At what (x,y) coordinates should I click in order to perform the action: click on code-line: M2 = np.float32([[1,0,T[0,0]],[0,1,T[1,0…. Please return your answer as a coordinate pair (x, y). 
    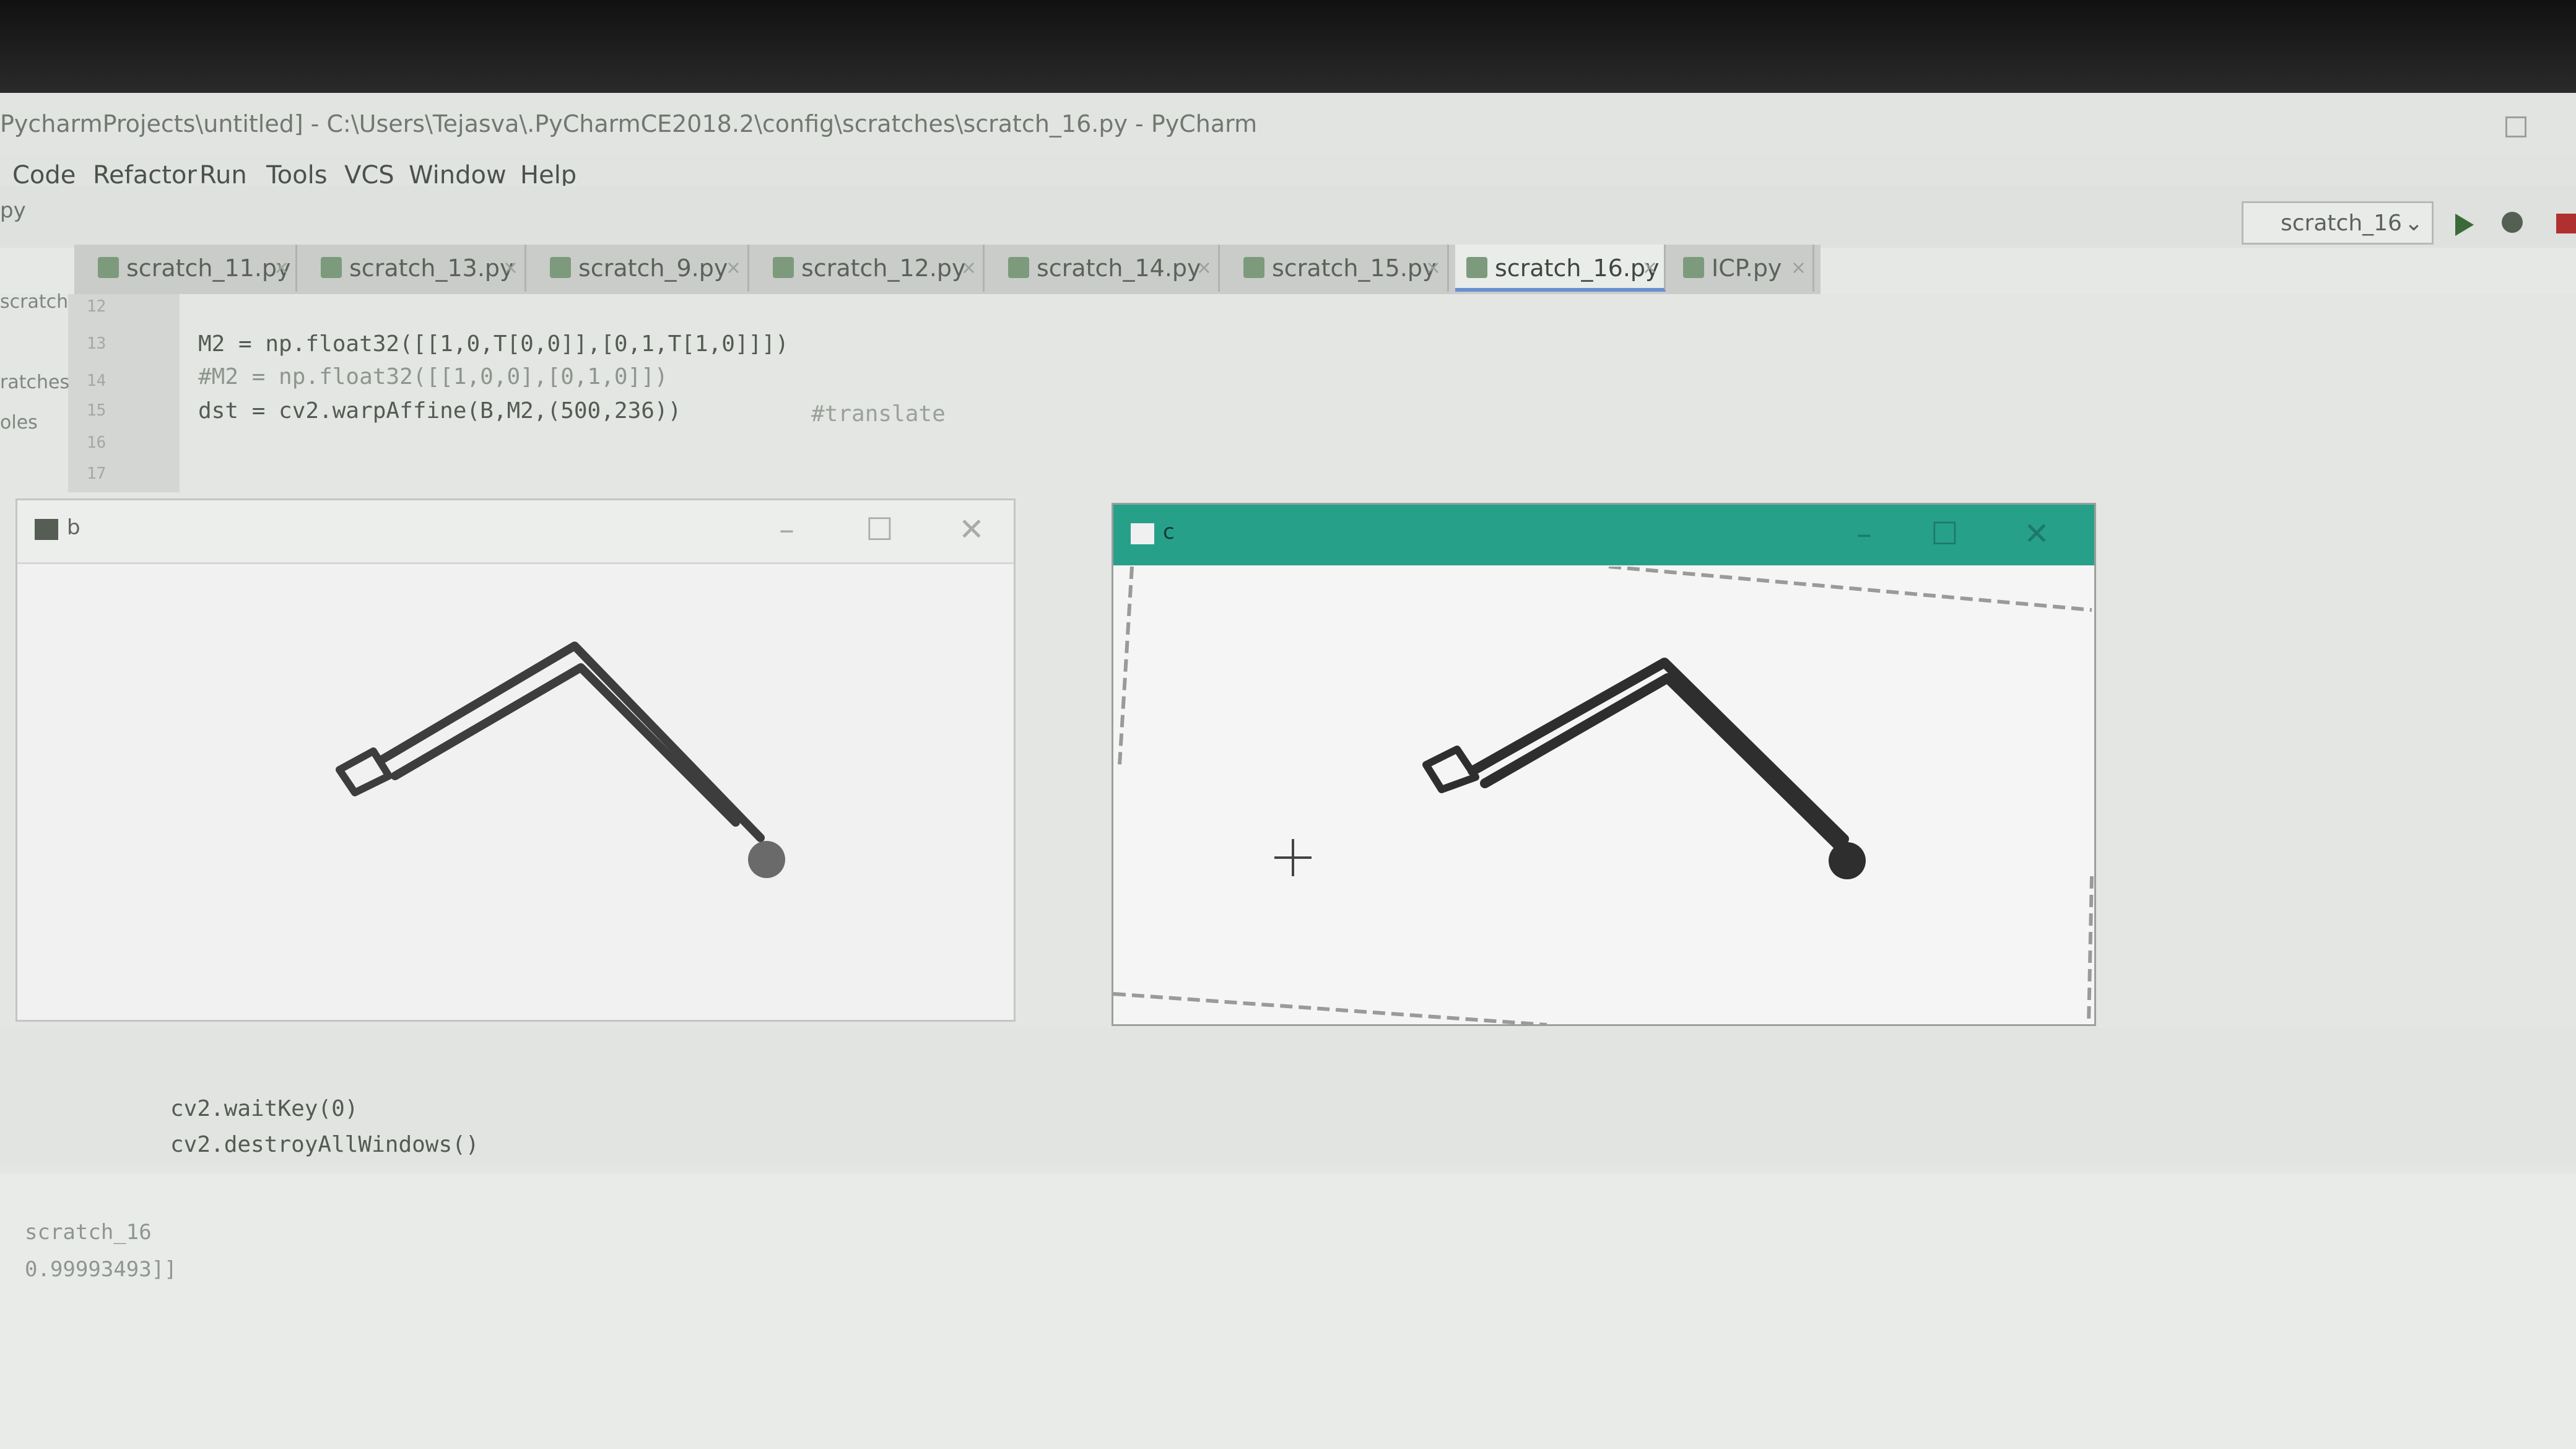
    Looking at the image, I should click on (493, 344).